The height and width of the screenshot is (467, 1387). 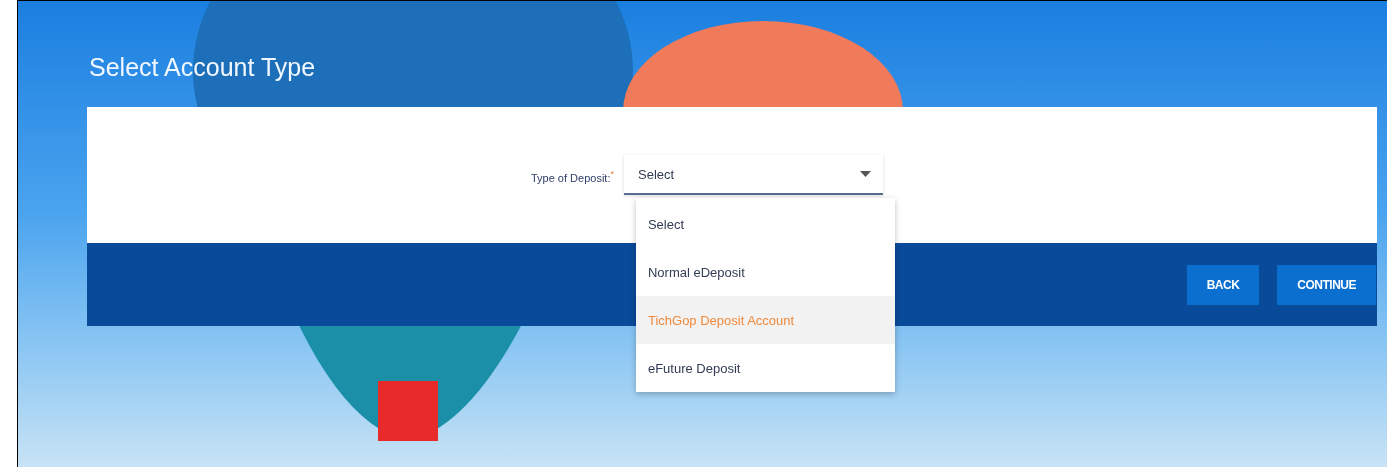 What do you see at coordinates (765, 272) in the screenshot?
I see `dropdown-option: Normal eDeposit` at bounding box center [765, 272].